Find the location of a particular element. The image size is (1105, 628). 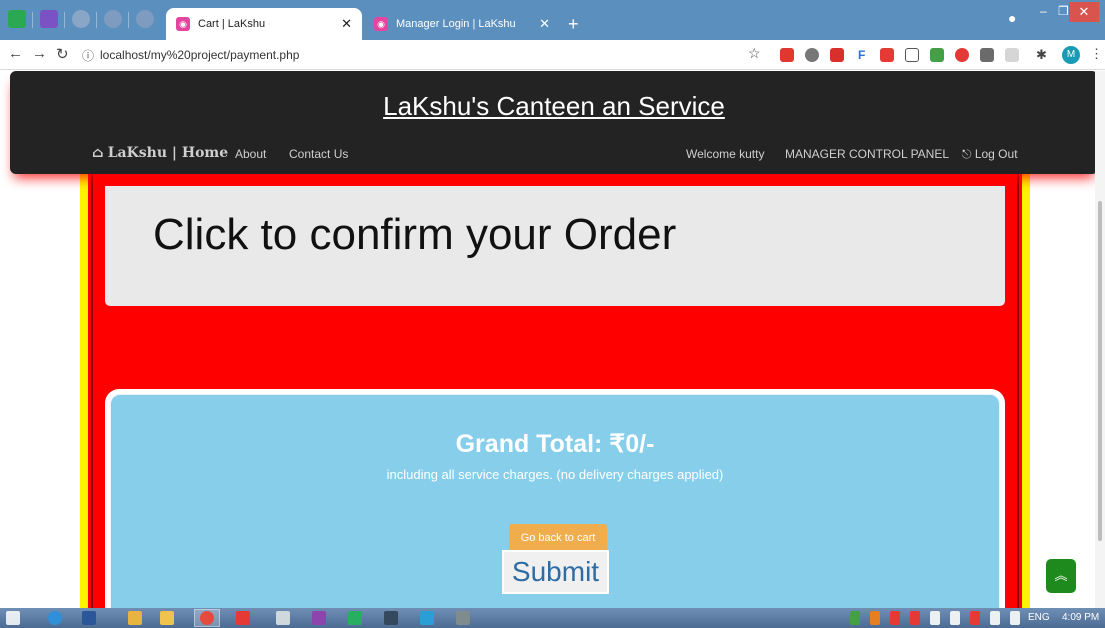

nav-about: About is located at coordinates (250, 154).